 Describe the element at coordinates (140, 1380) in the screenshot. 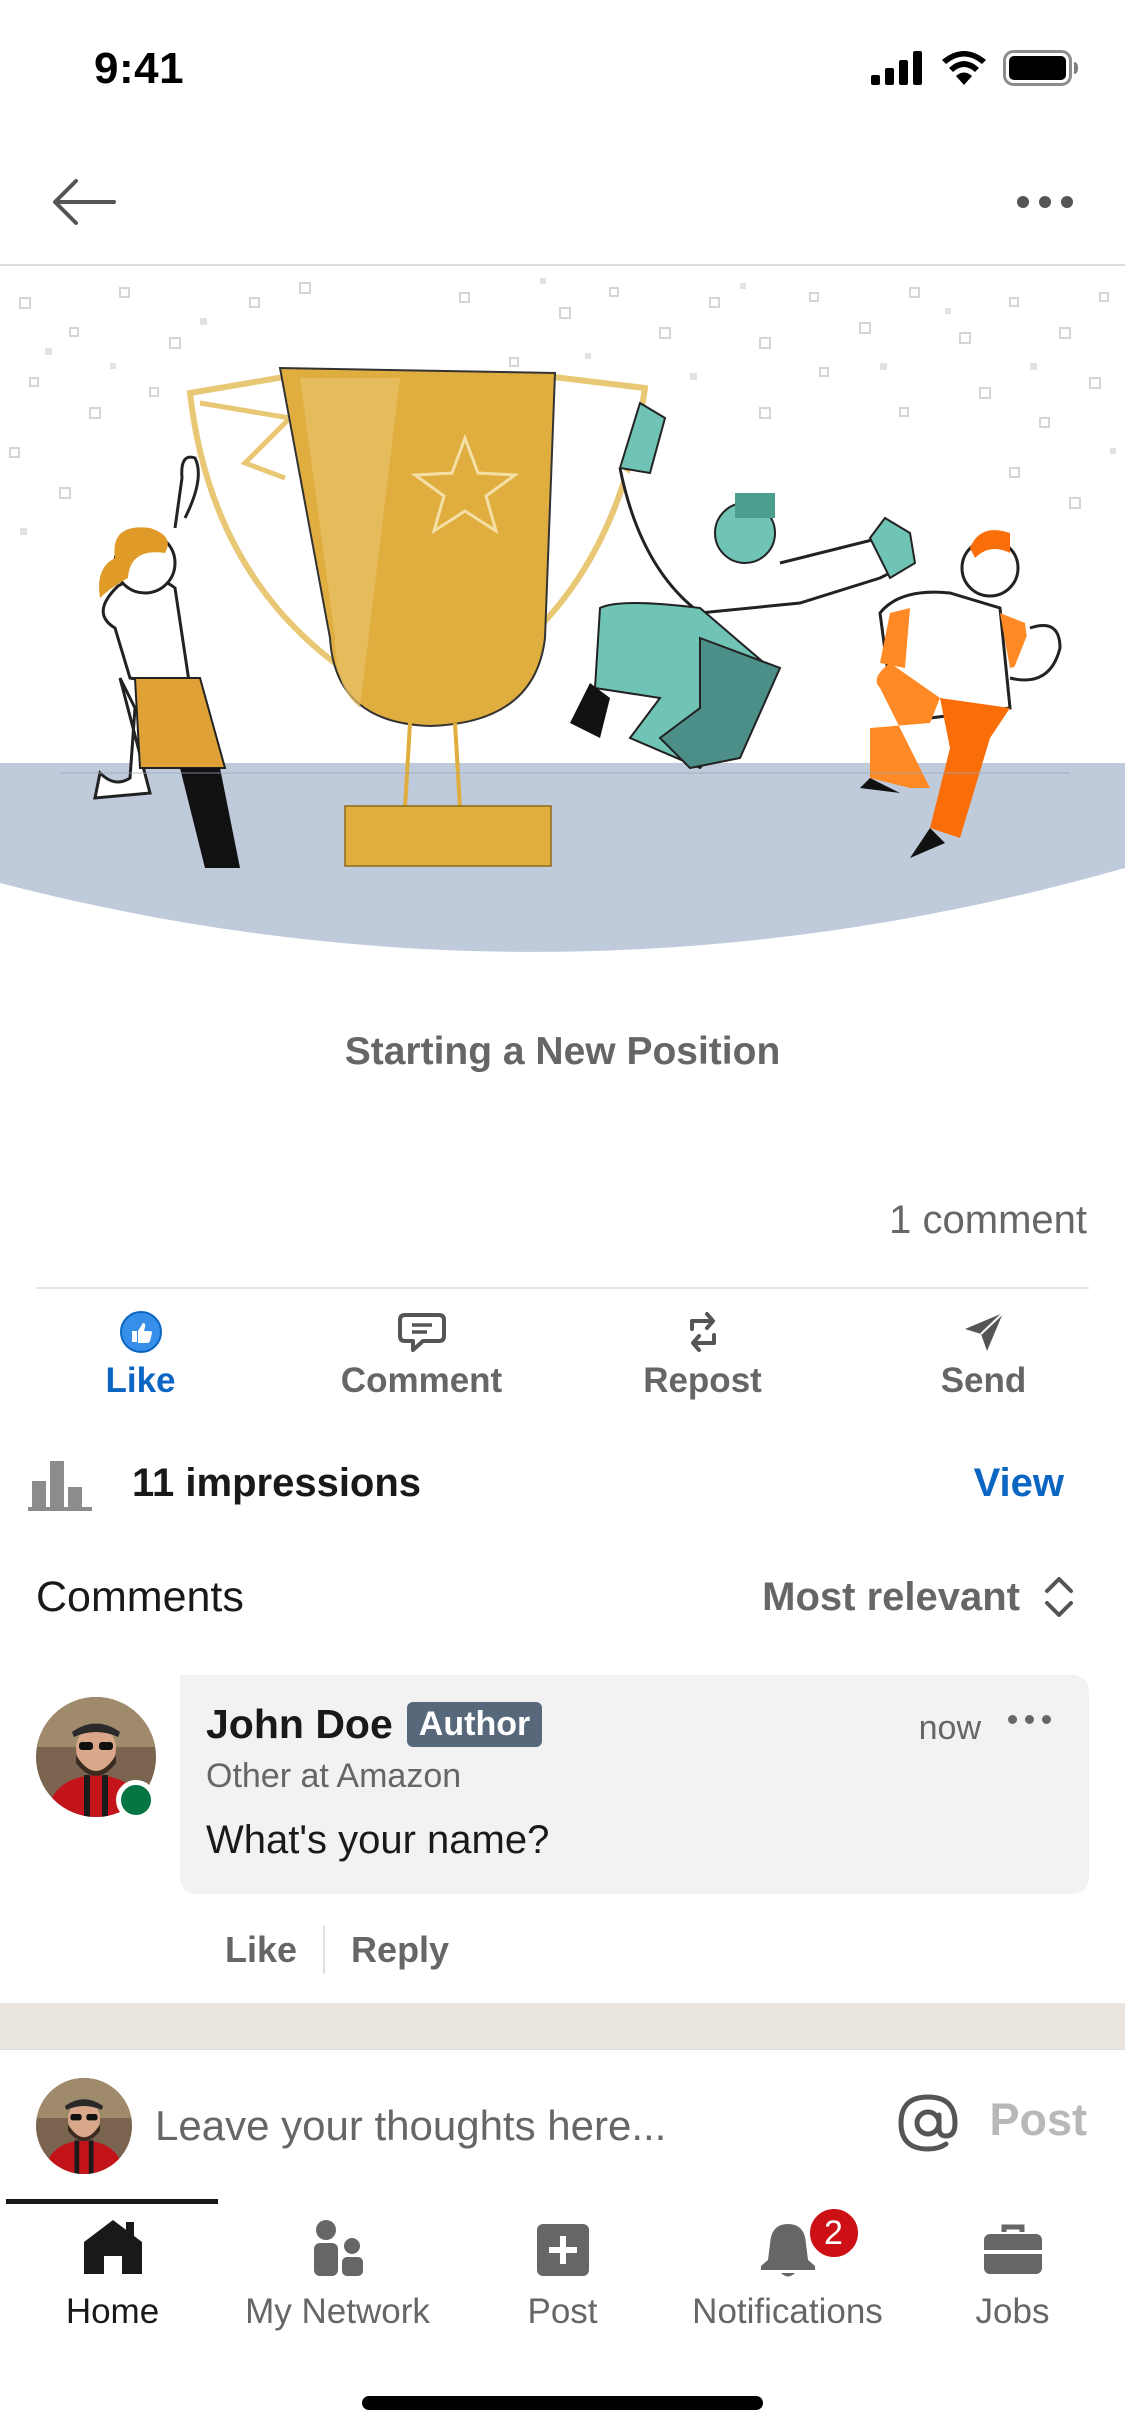

I see `like-label: Like` at that location.